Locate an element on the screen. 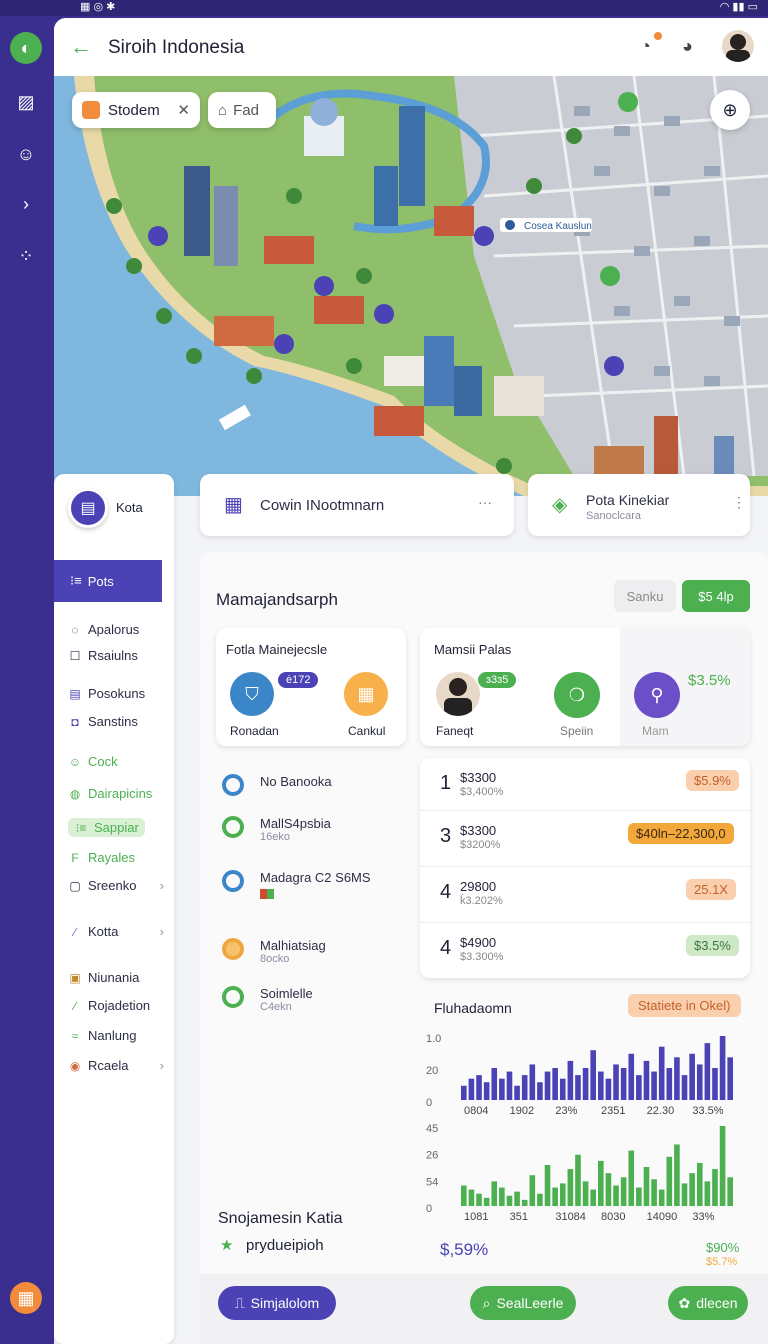 Image resolution: width=768 pixels, height=1344 pixels. filter-chip: ⌂ Fad is located at coordinates (242, 110).